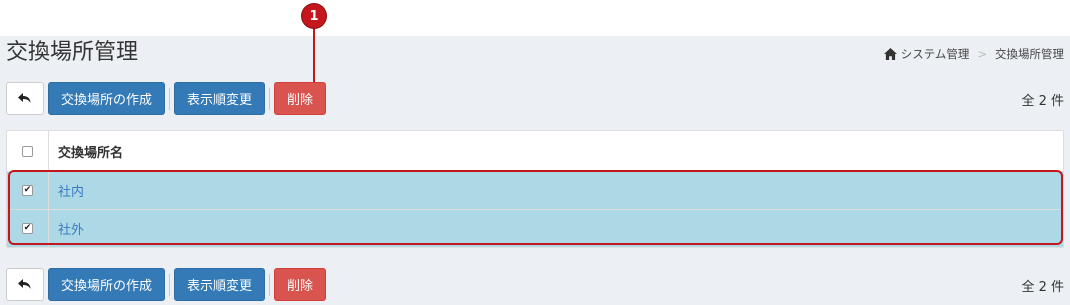  I want to click on top-toolbar: 交換場所の作成 表示順変更 削除, so click(166, 98).